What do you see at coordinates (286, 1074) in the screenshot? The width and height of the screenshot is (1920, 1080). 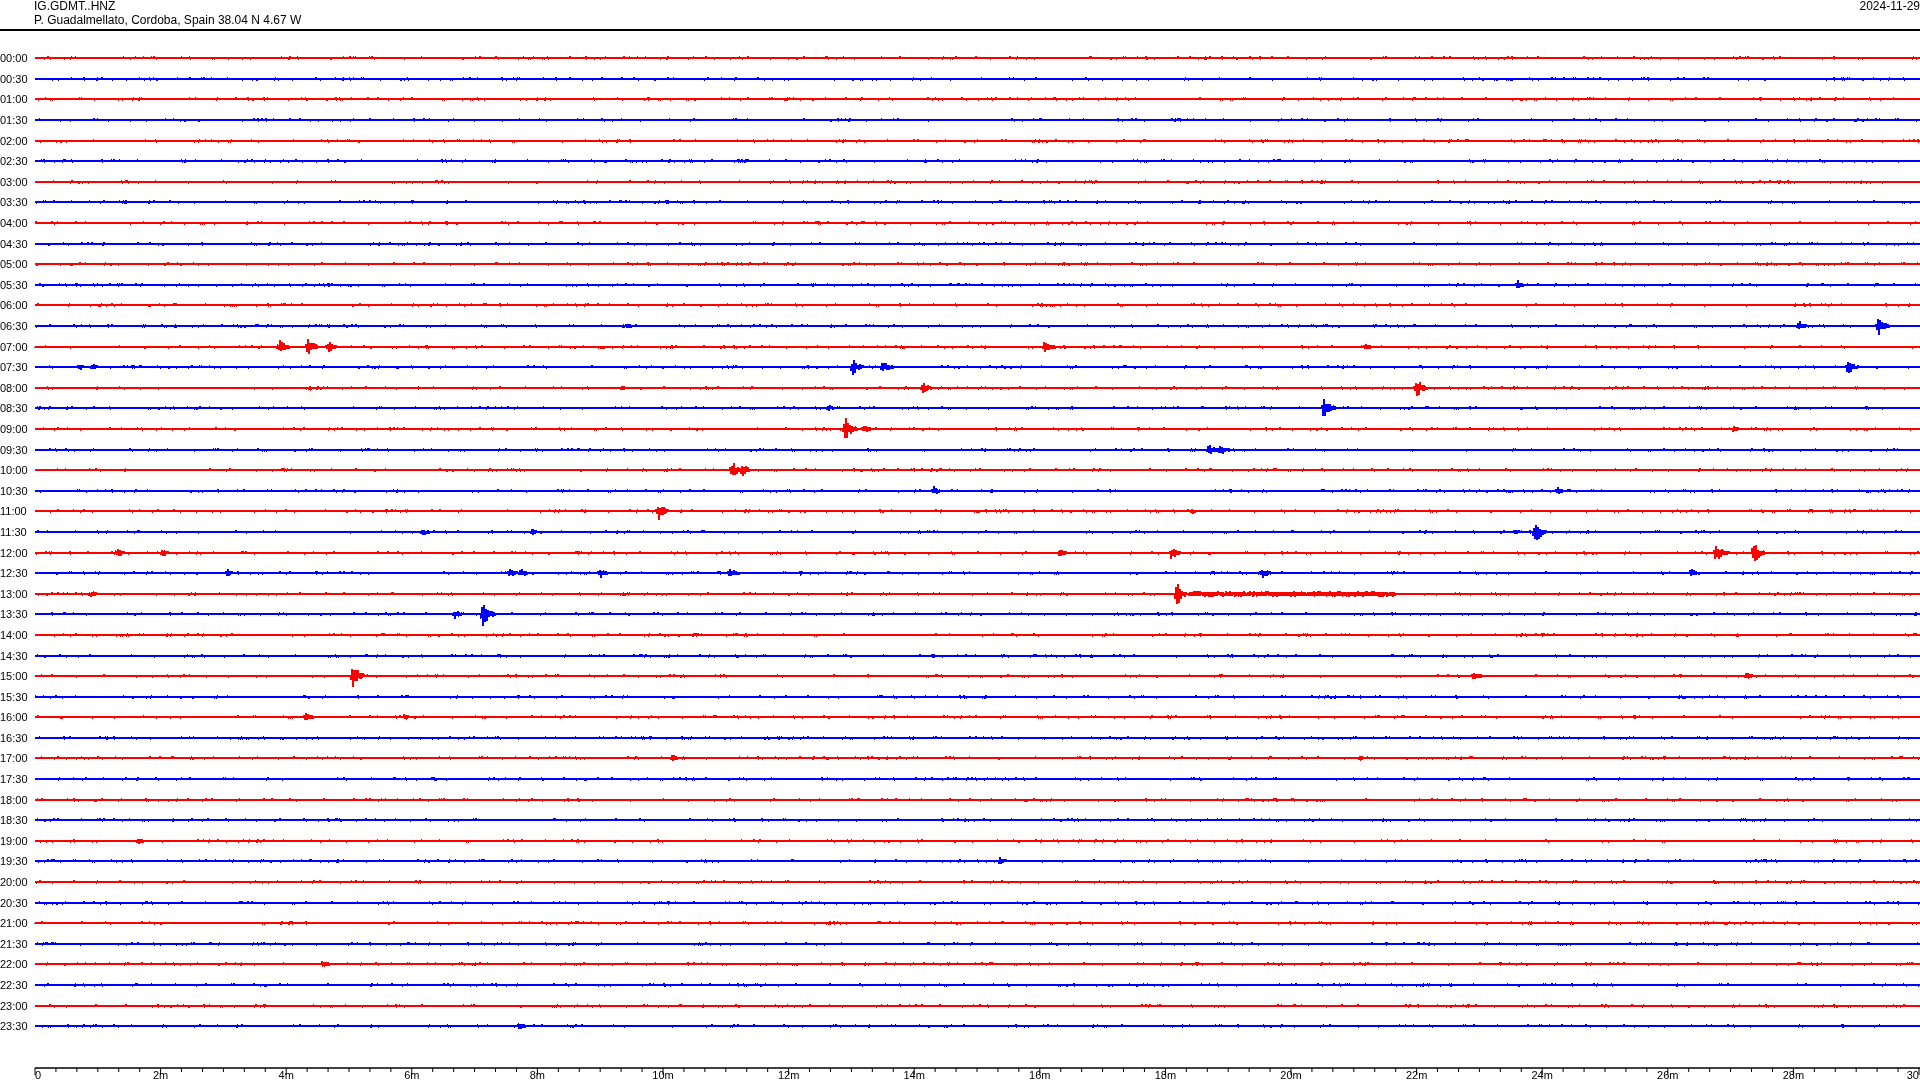 I see `axis-label: 4m` at bounding box center [286, 1074].